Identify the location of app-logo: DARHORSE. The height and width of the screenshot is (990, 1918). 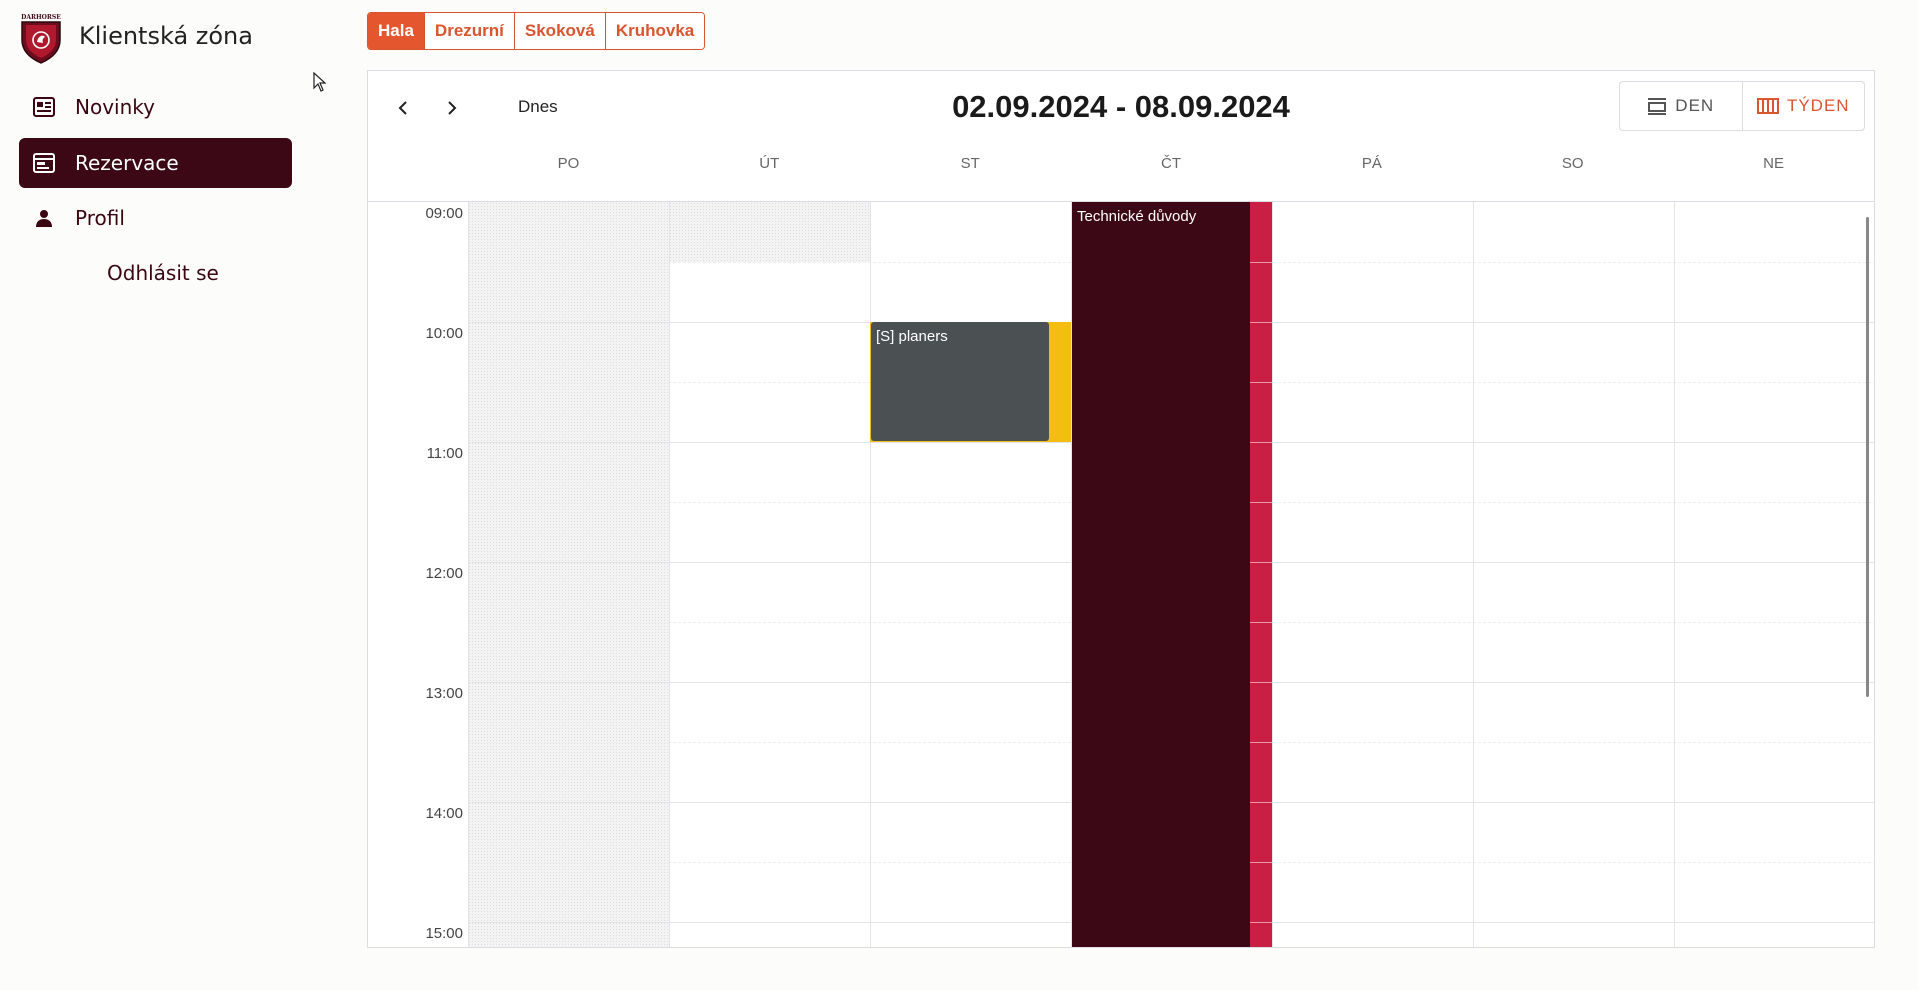
(41, 39).